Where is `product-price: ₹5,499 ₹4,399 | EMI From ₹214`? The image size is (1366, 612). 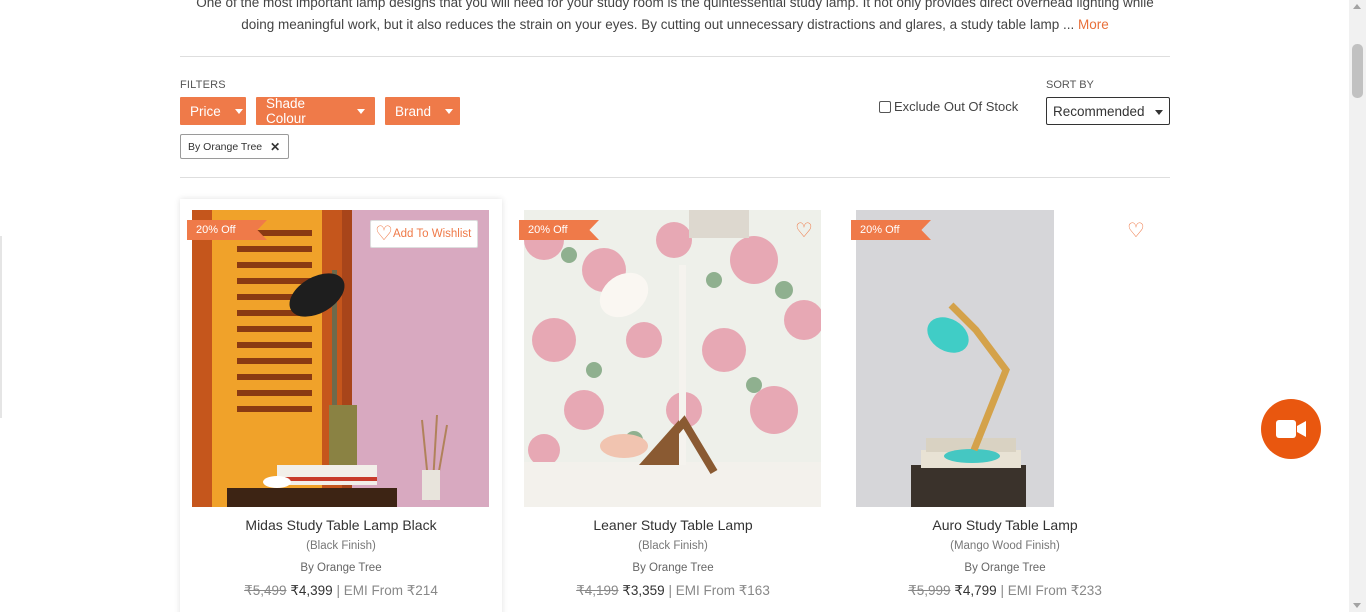 product-price: ₹5,499 ₹4,399 | EMI From ₹214 is located at coordinates (341, 591).